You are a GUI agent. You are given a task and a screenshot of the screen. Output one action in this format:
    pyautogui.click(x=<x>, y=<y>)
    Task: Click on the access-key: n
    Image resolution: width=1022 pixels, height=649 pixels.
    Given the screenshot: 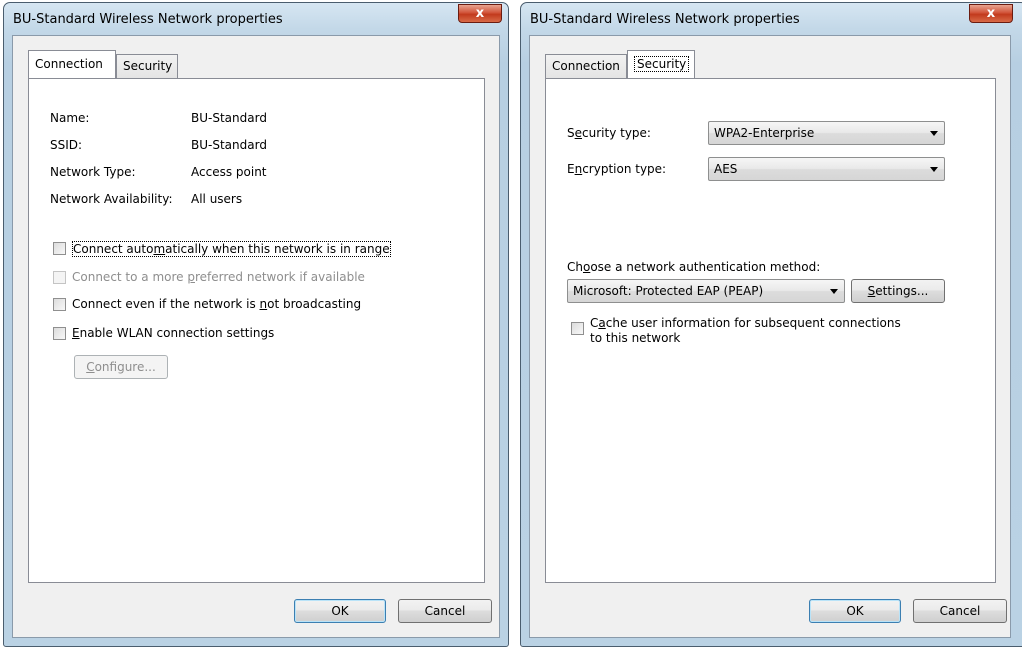 What is the action you would take?
    pyautogui.click(x=263, y=304)
    